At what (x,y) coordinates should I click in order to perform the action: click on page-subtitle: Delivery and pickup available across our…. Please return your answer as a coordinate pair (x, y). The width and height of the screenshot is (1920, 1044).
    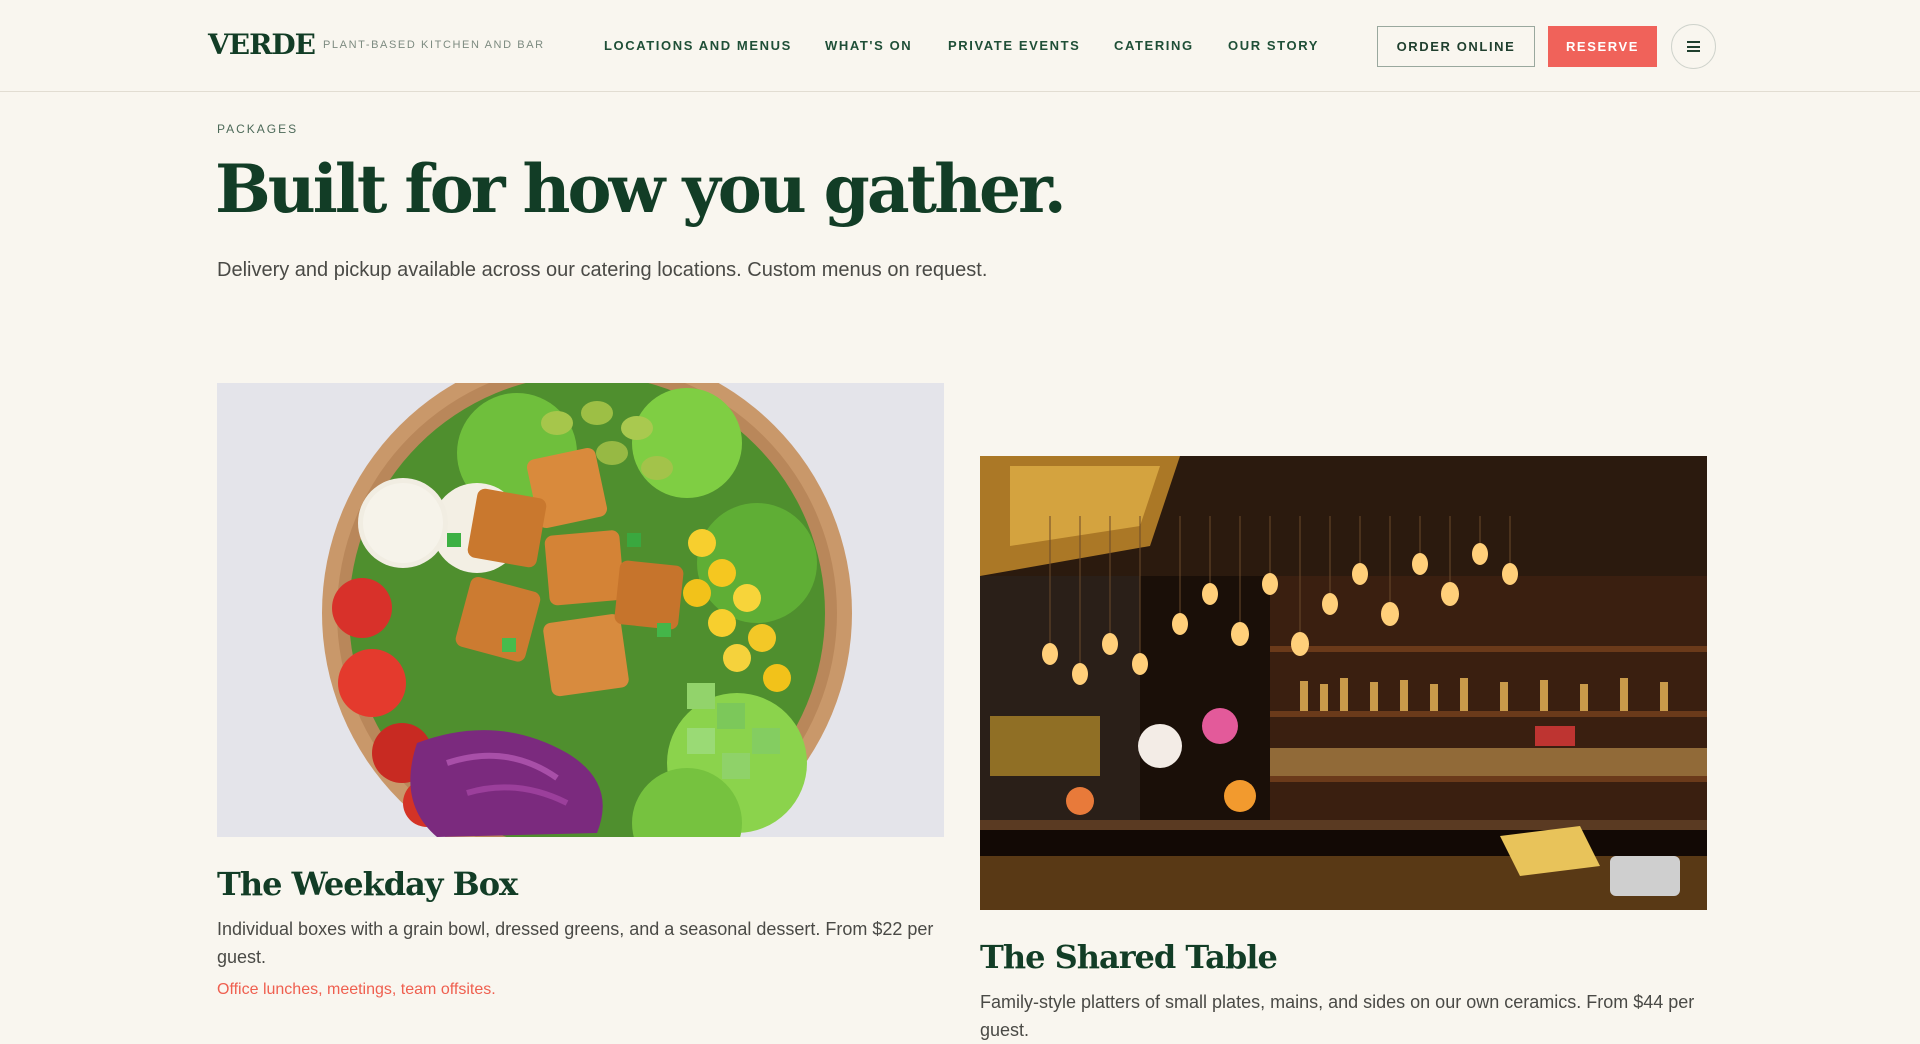
    Looking at the image, I should click on (602, 270).